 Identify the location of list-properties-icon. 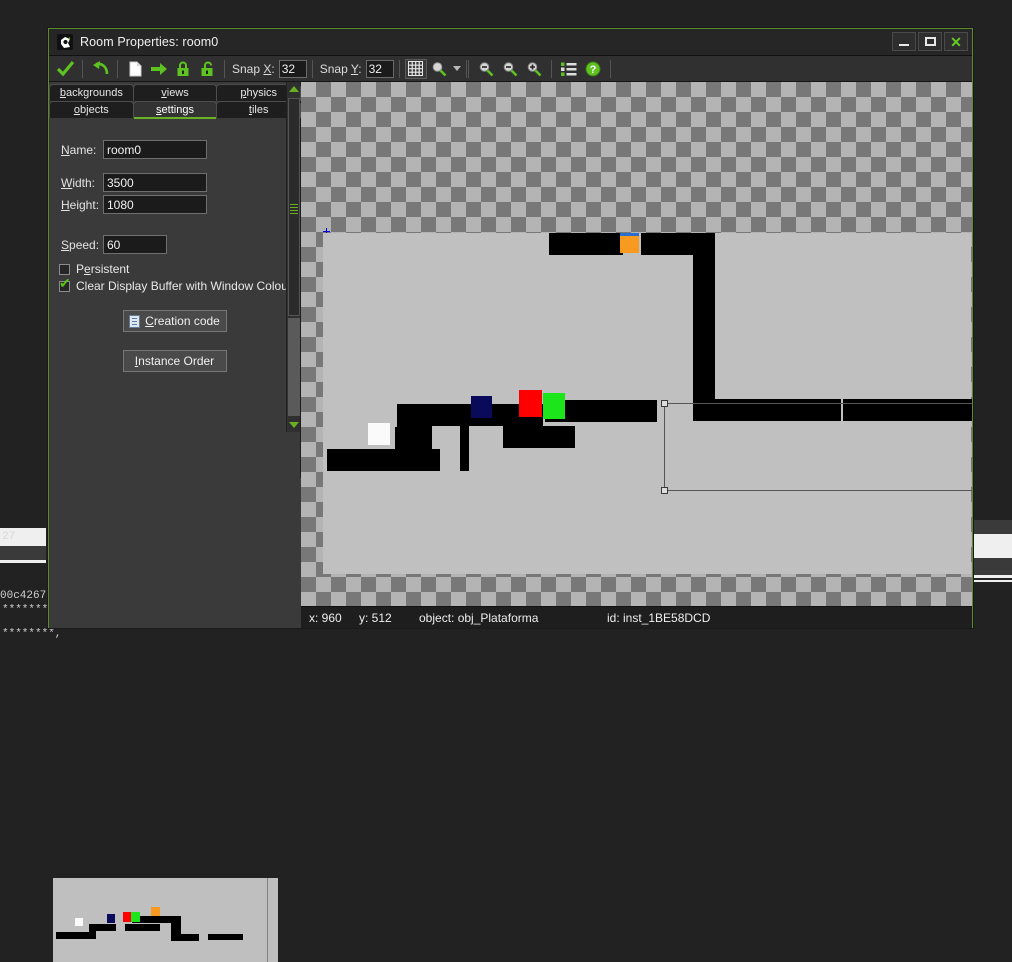
(569, 69).